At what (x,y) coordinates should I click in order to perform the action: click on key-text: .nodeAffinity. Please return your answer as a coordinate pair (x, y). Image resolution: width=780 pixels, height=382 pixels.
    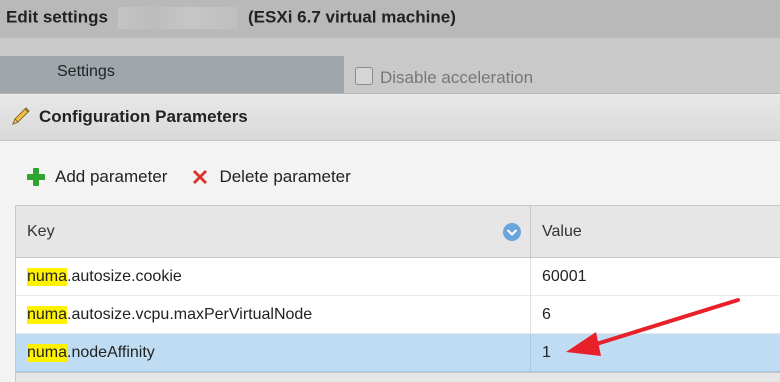
    Looking at the image, I should click on (111, 352).